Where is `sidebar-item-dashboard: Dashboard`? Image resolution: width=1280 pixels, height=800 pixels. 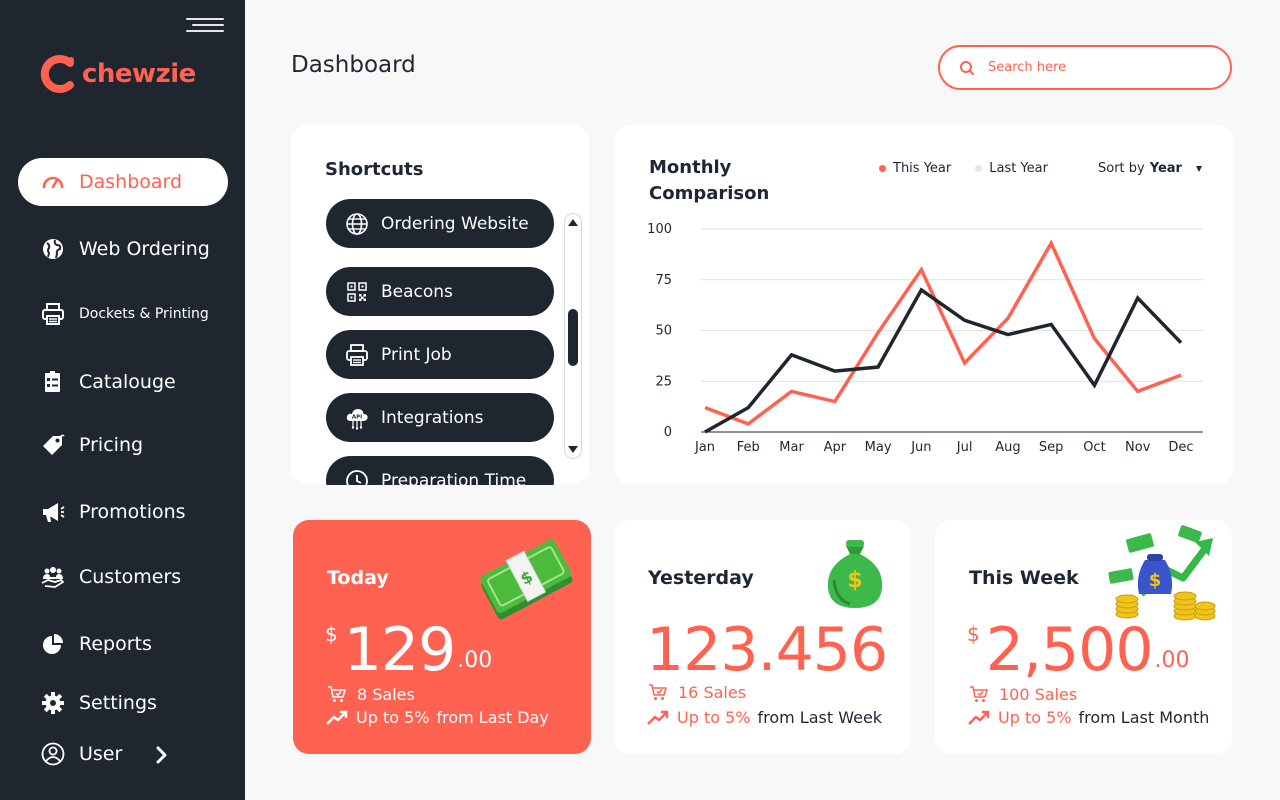 sidebar-item-dashboard: Dashboard is located at coordinates (123, 182).